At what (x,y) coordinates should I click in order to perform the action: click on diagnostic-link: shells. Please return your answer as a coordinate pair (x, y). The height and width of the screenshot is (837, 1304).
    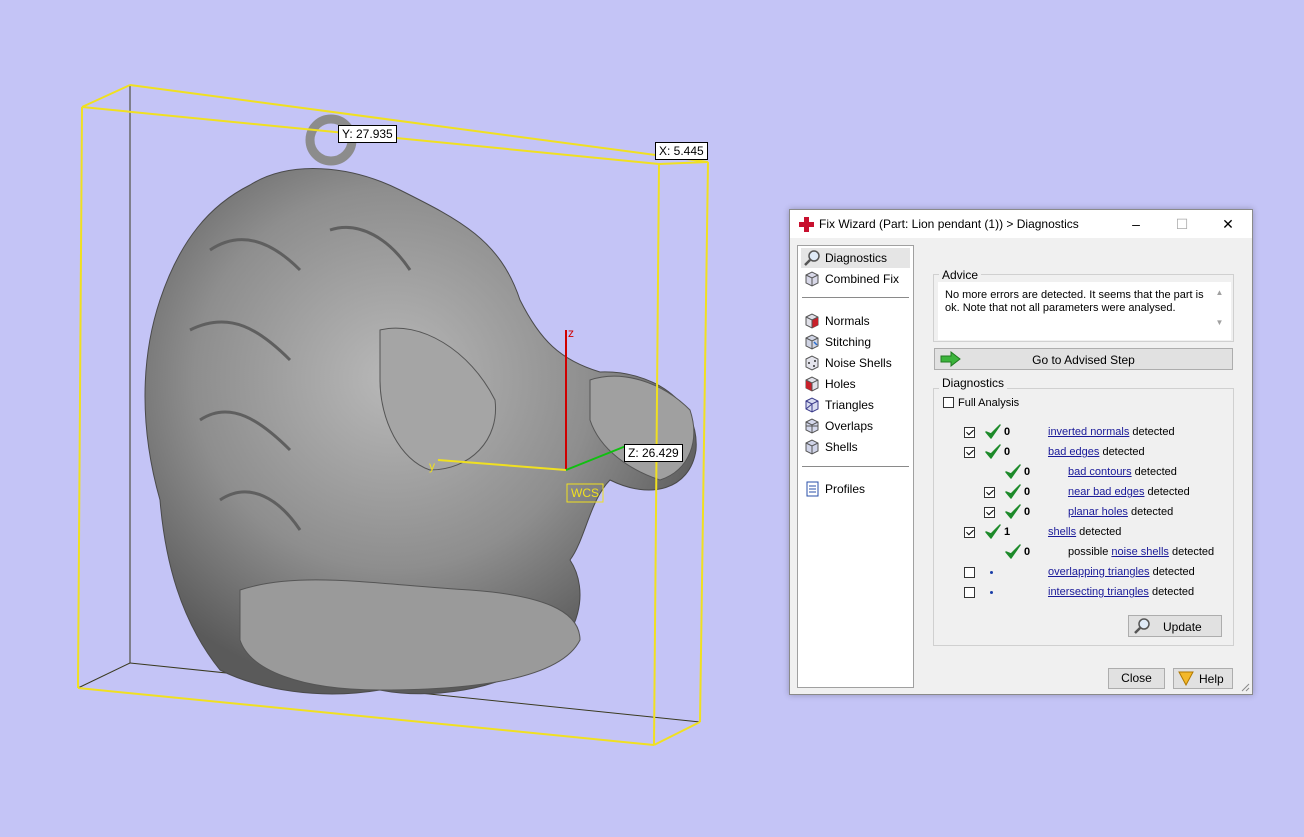
    Looking at the image, I should click on (1062, 532).